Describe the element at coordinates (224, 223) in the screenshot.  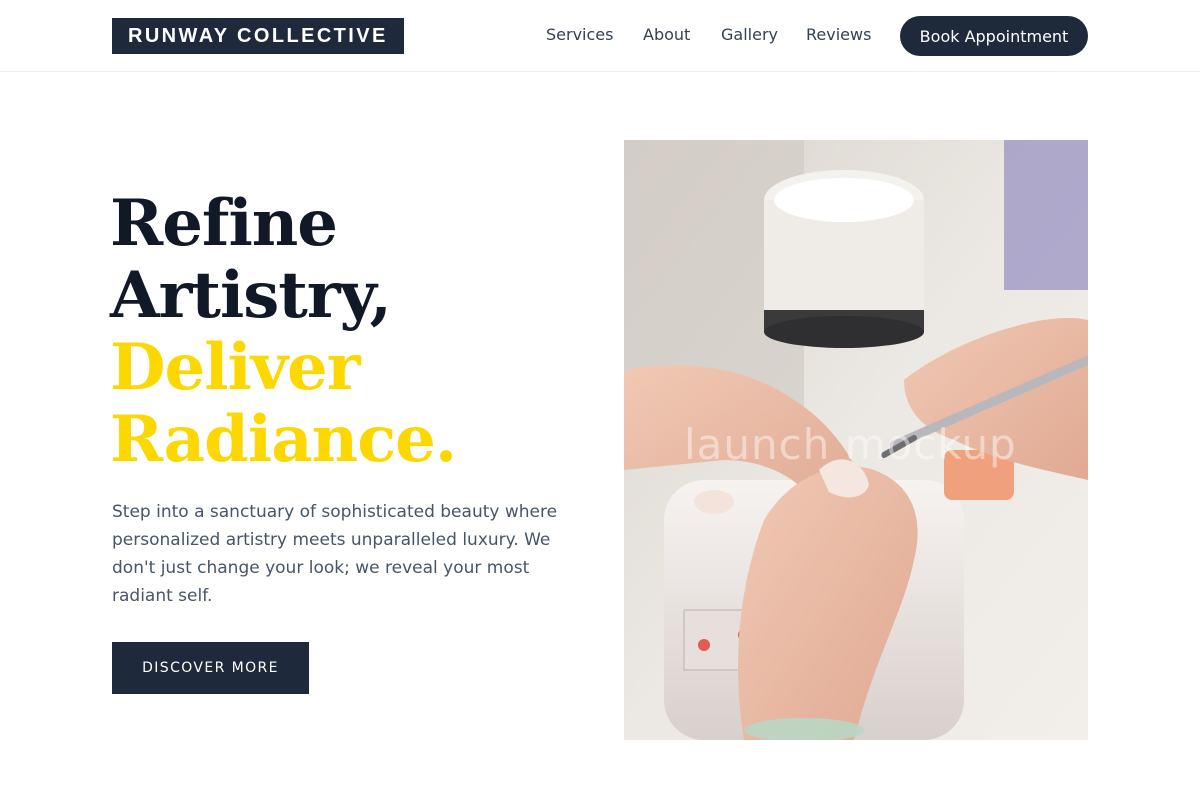
I see `headline-line-1: Refine` at that location.